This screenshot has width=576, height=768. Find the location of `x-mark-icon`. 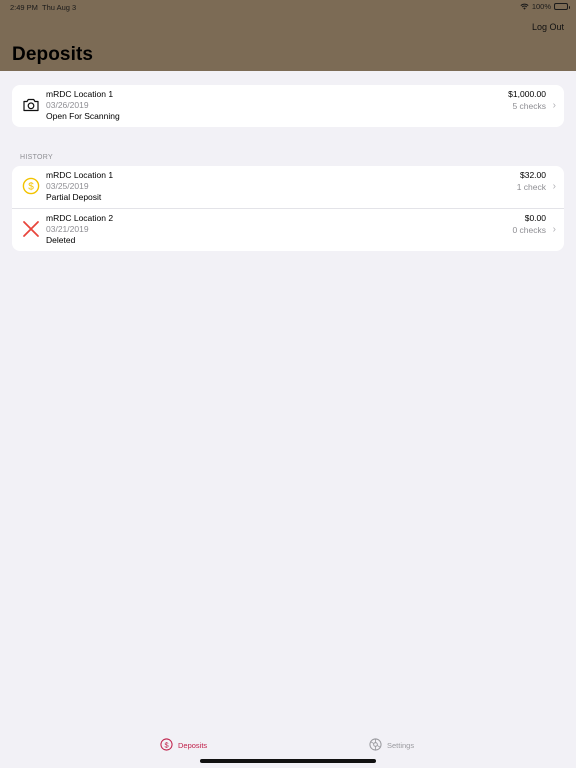

x-mark-icon is located at coordinates (31, 229).